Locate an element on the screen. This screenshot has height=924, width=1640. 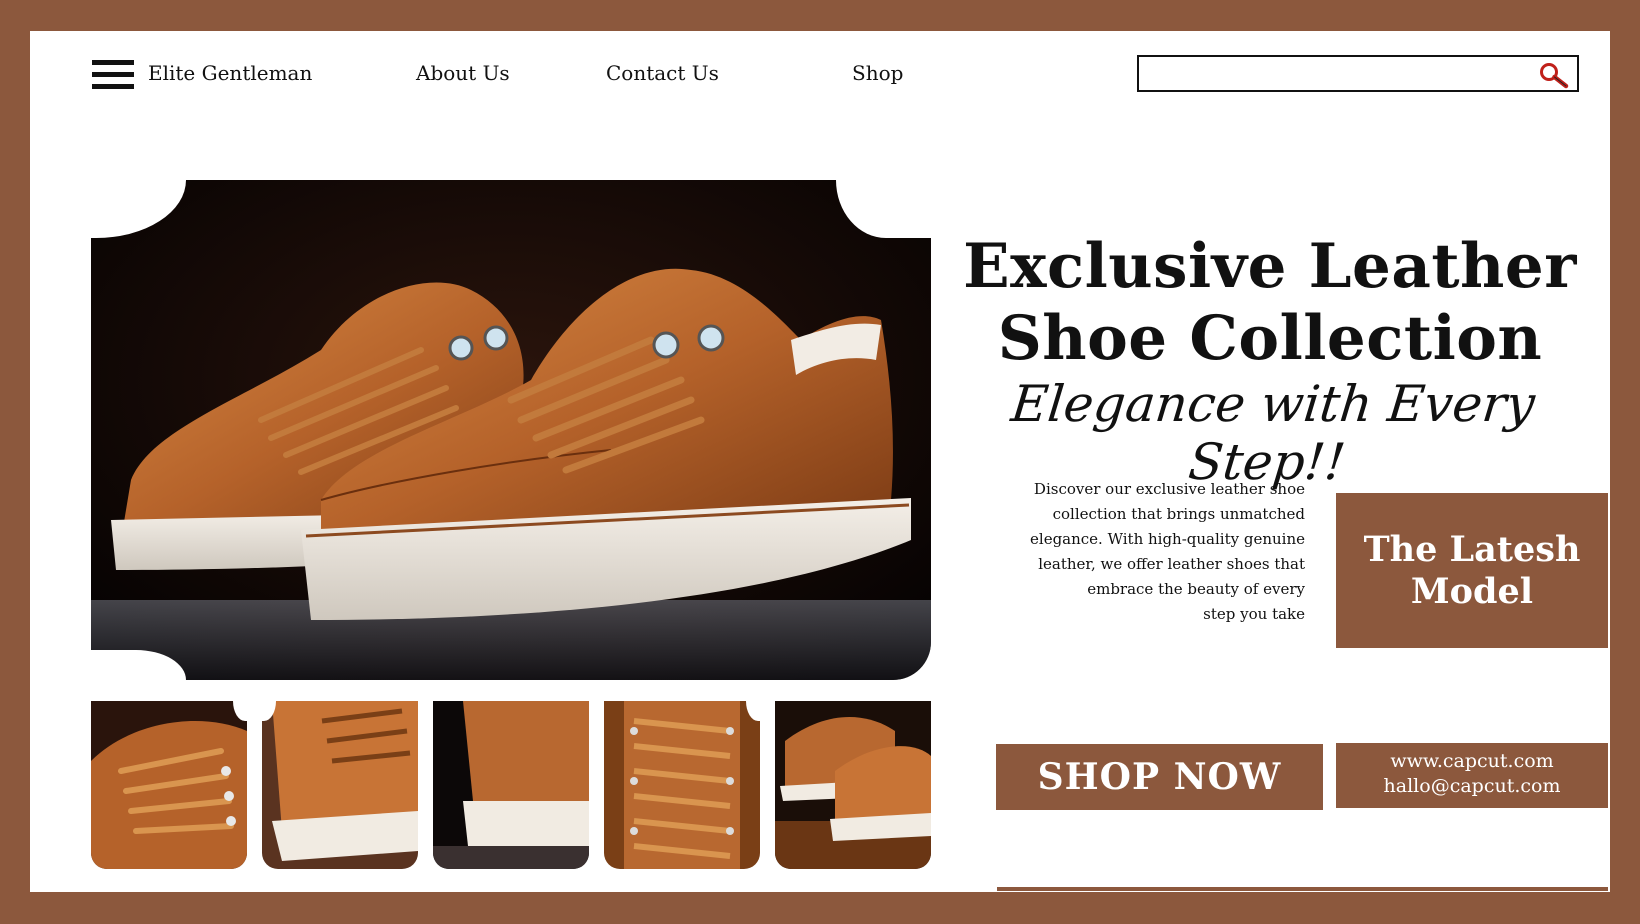
main-headline: Exclusive Leather Shoe Collection is located at coordinates (1270, 303).